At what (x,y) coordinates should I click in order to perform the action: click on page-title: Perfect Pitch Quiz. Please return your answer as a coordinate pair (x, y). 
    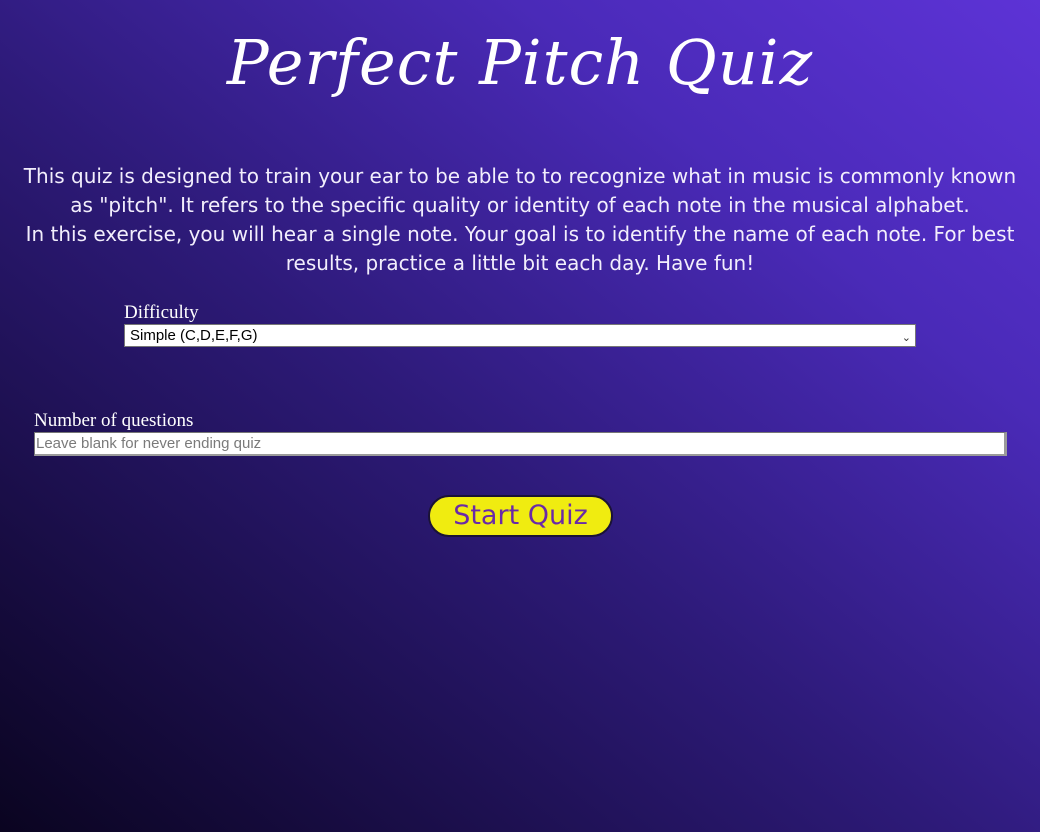
    Looking at the image, I should click on (520, 62).